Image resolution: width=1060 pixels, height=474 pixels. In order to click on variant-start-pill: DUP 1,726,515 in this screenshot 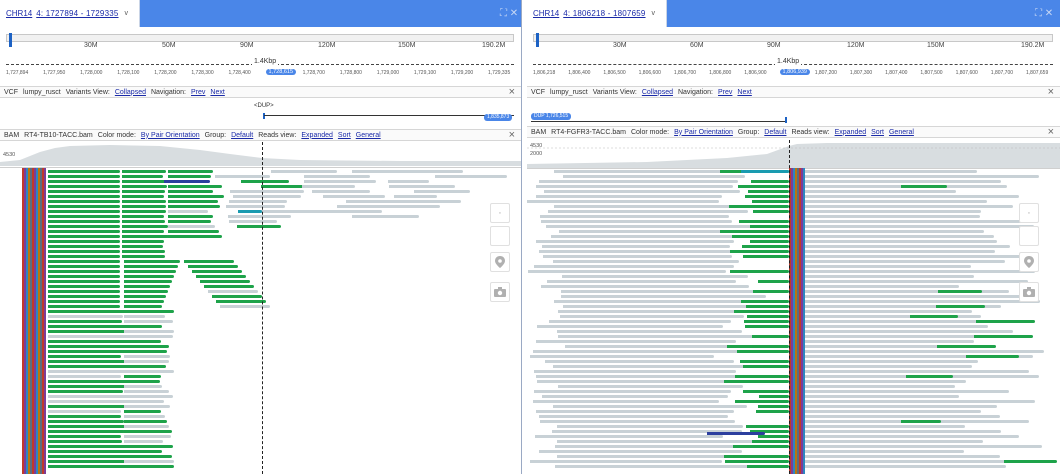, I will do `click(551, 116)`.